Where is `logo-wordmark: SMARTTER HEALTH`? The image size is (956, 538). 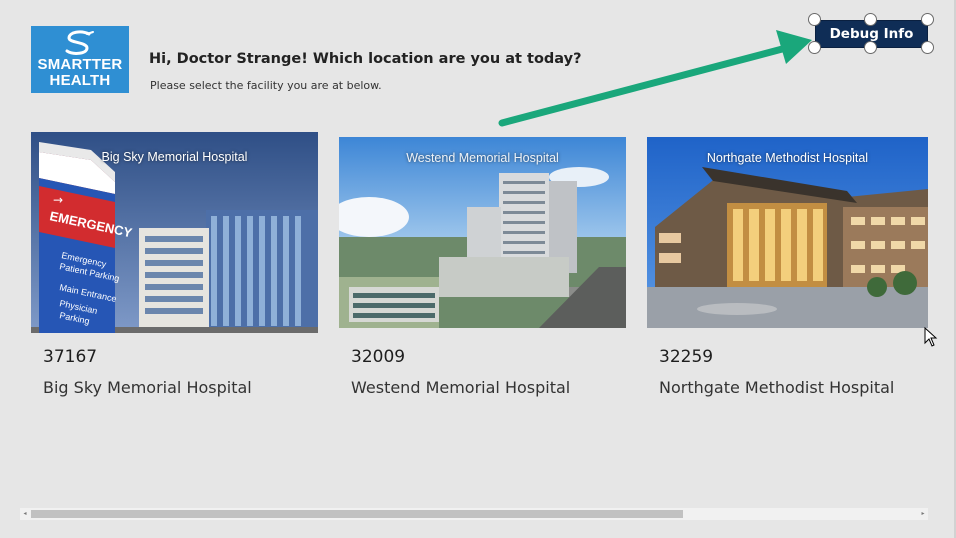 logo-wordmark: SMARTTER HEALTH is located at coordinates (80, 73).